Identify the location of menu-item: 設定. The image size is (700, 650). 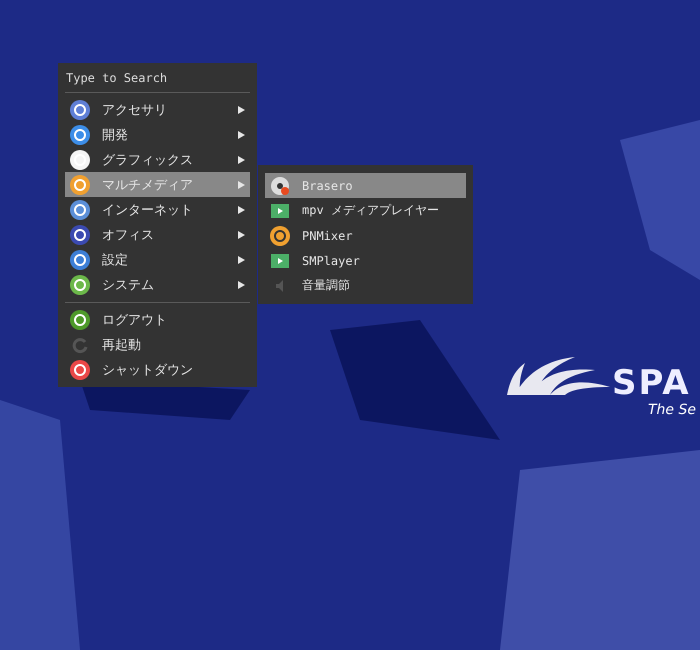
(157, 259).